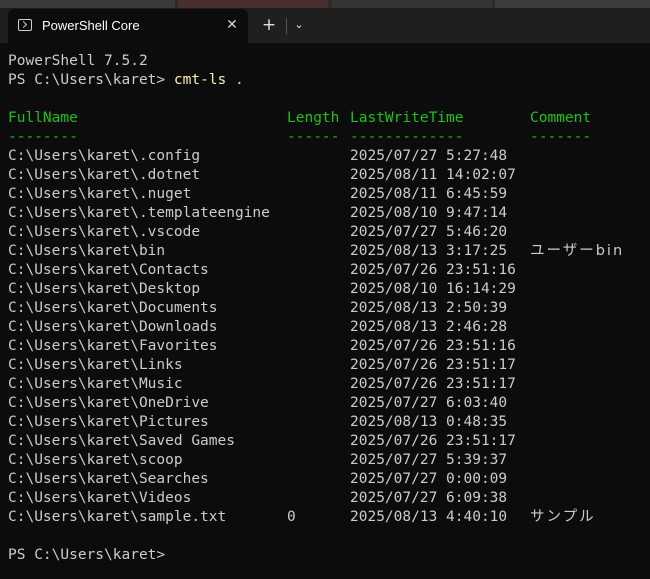  I want to click on header-lastwritetime: LastWriteTime, so click(407, 118).